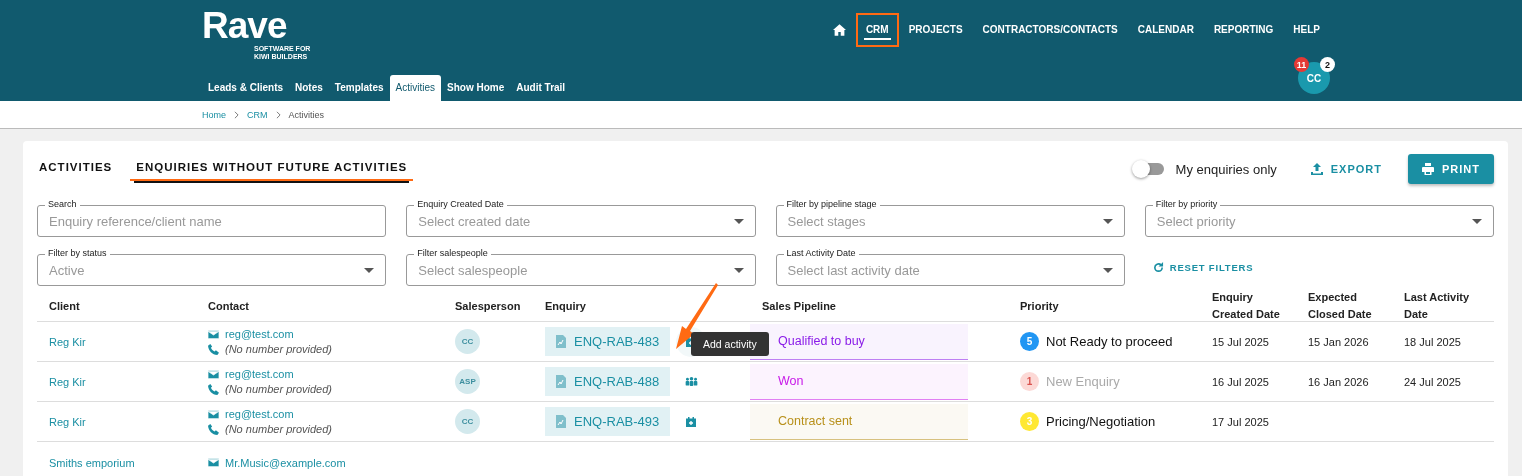 This screenshot has height=476, width=1522. I want to click on sub-tab: Leads & Clients, so click(246, 88).